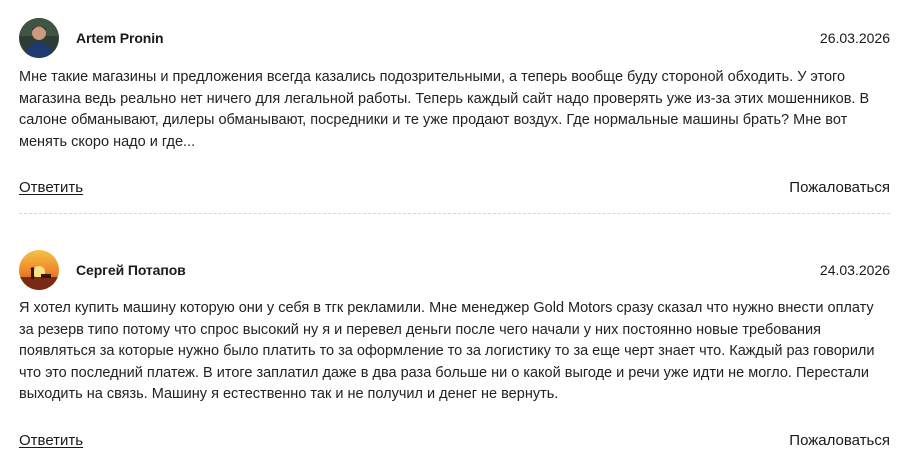 This screenshot has width=904, height=465. What do you see at coordinates (120, 38) in the screenshot?
I see `comment-author: Artem Pronin` at bounding box center [120, 38].